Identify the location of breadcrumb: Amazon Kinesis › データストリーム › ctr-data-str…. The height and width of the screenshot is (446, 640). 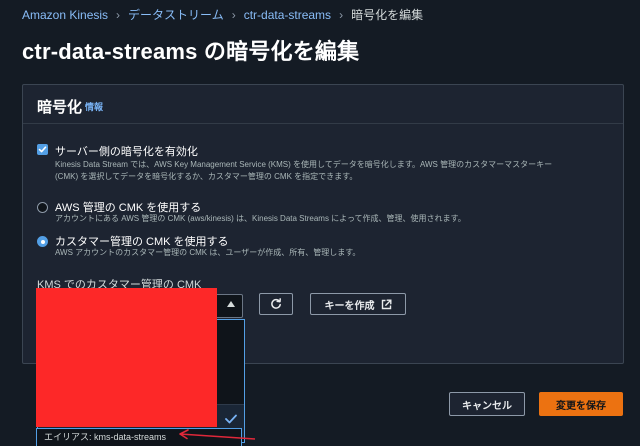
(222, 14).